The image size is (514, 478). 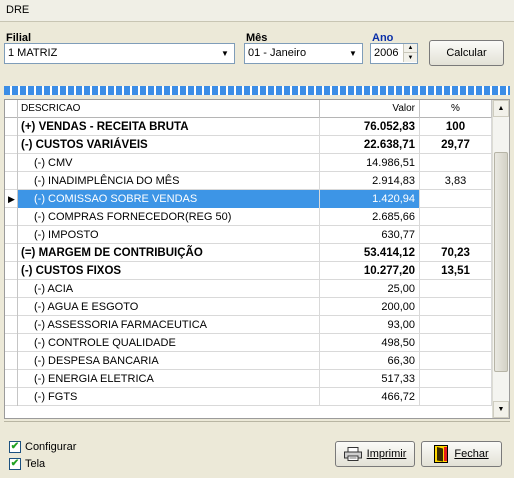 I want to click on scroll-up-icon: ▲, so click(x=501, y=108).